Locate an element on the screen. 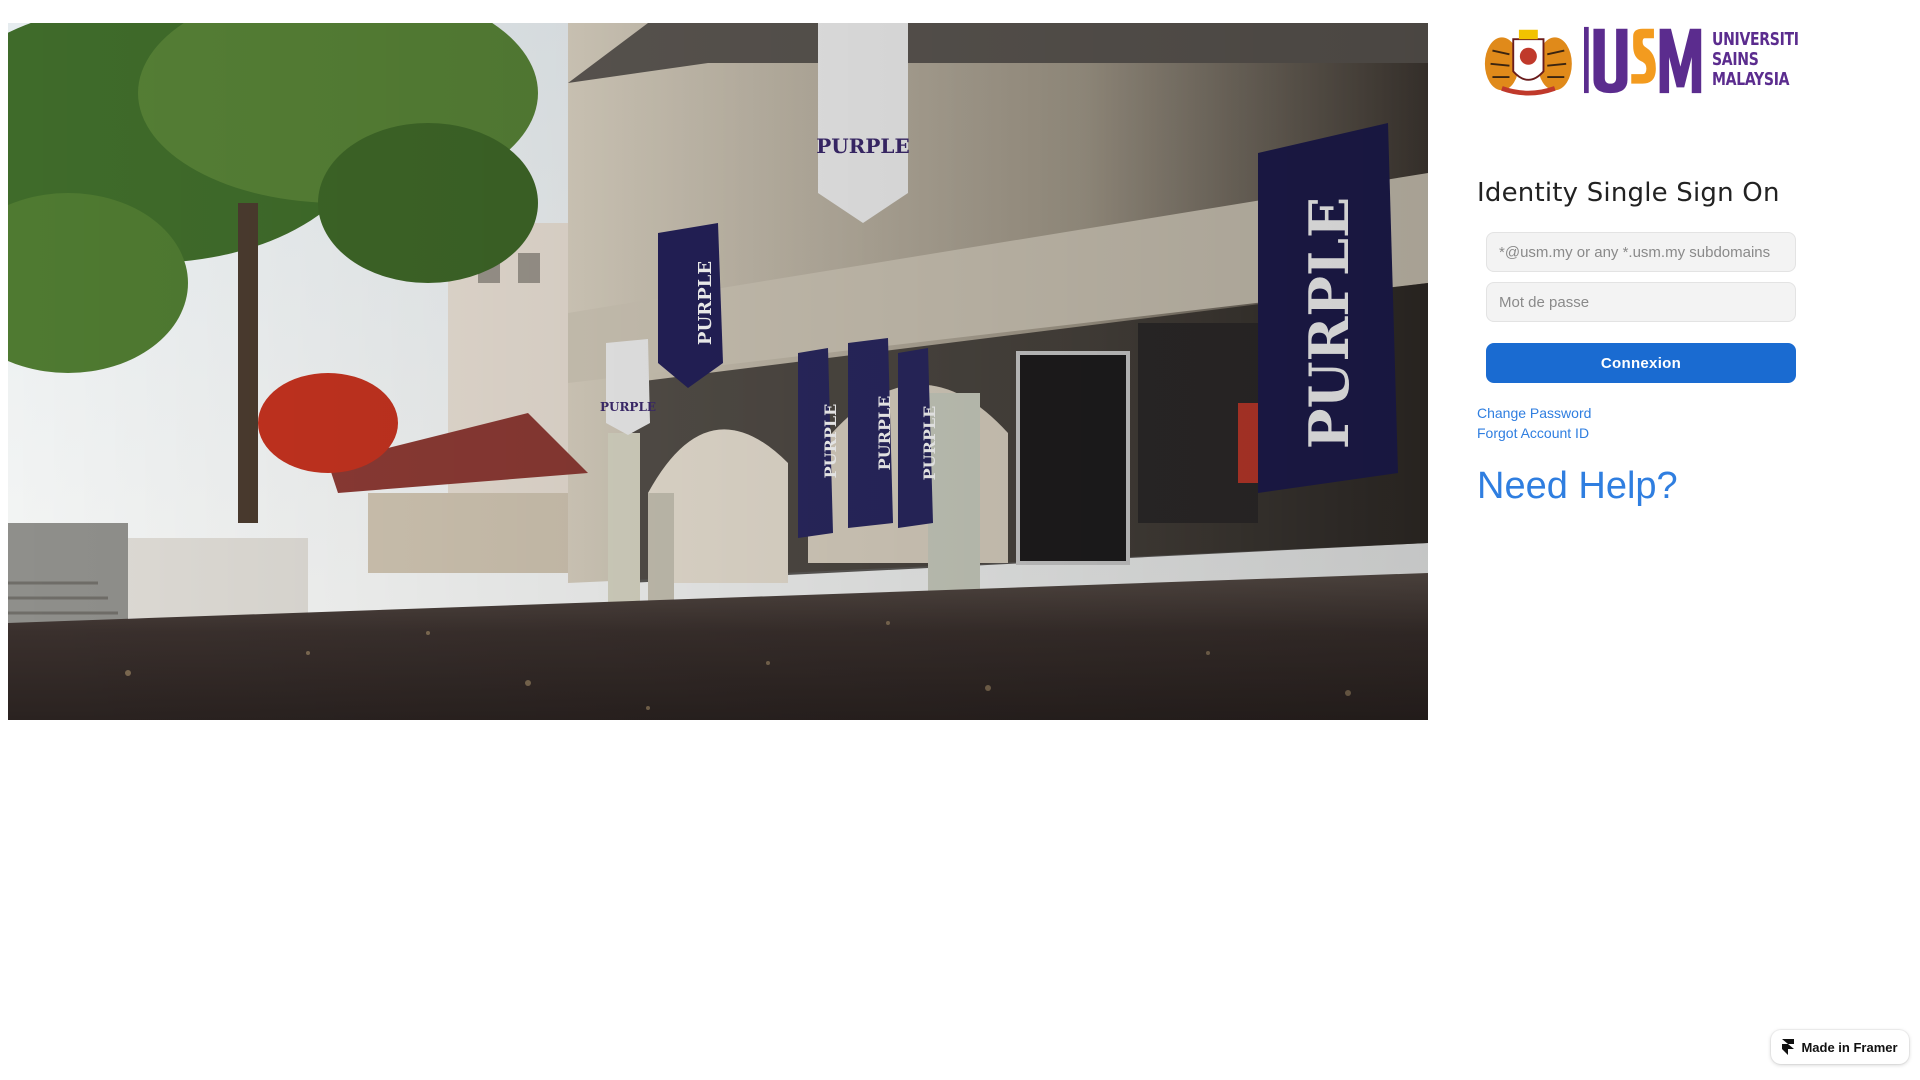 The height and width of the screenshot is (1080, 1920). usm-logo: UNIVERSITI SAINS MALAYSIA is located at coordinates (1653, 60).